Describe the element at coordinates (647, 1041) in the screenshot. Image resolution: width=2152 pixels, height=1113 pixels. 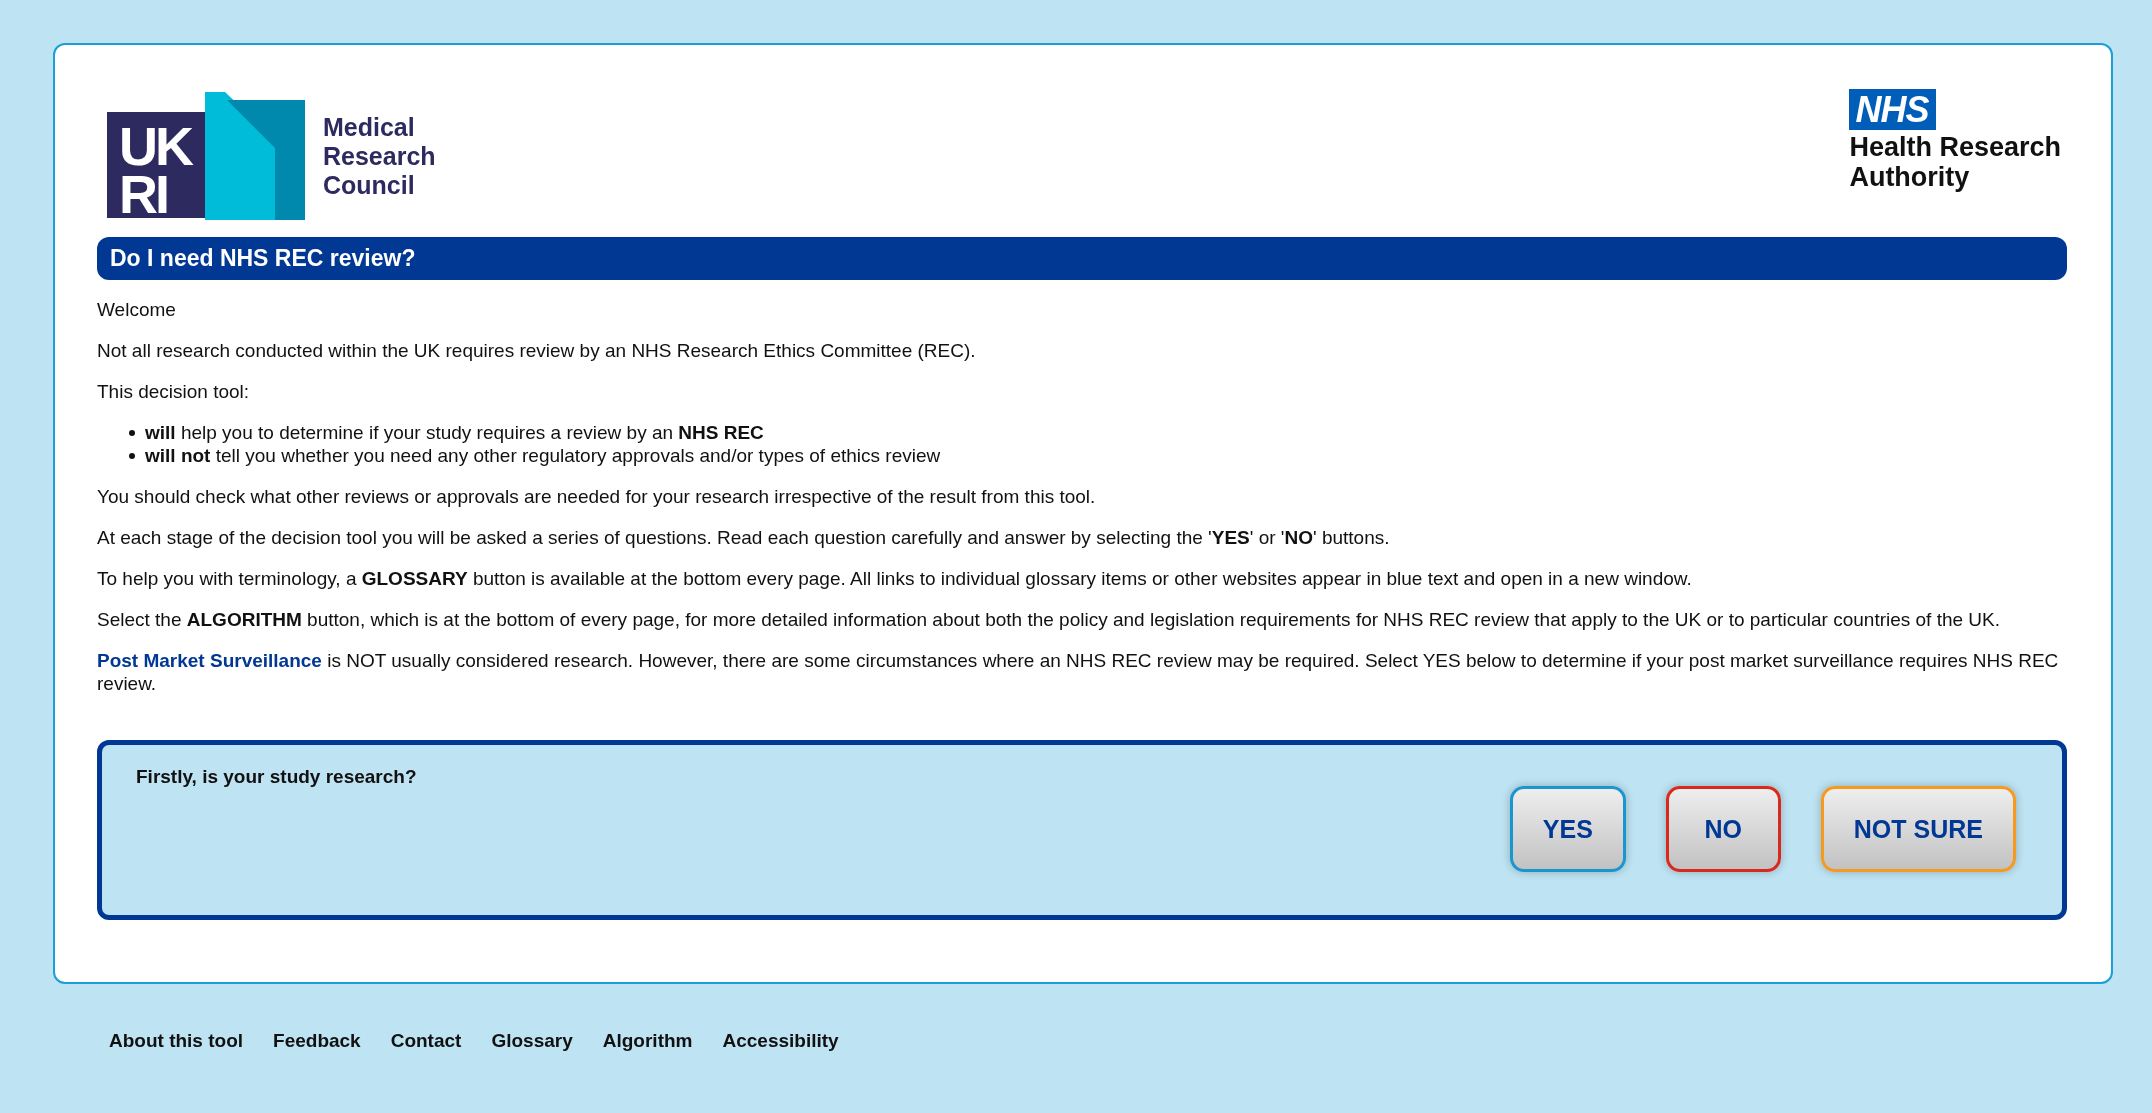
I see `footer-link: Algorithm` at that location.